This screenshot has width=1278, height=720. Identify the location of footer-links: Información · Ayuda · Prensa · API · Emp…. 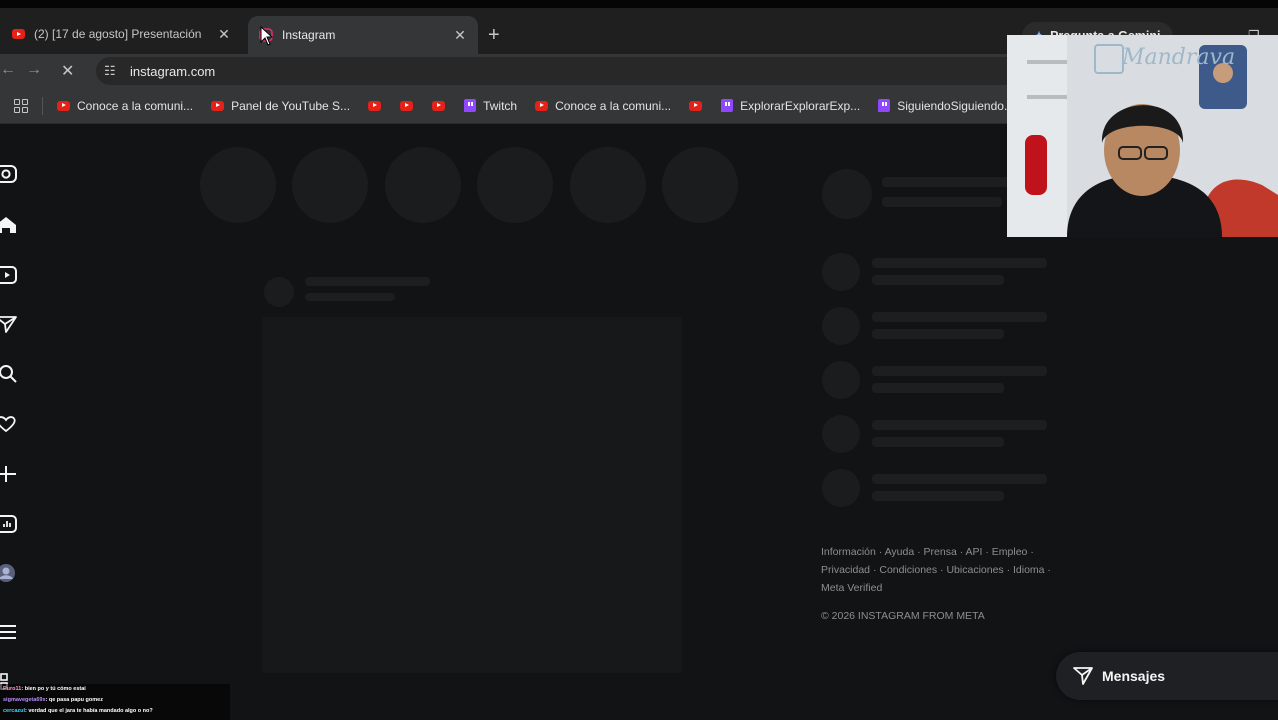
(941, 570).